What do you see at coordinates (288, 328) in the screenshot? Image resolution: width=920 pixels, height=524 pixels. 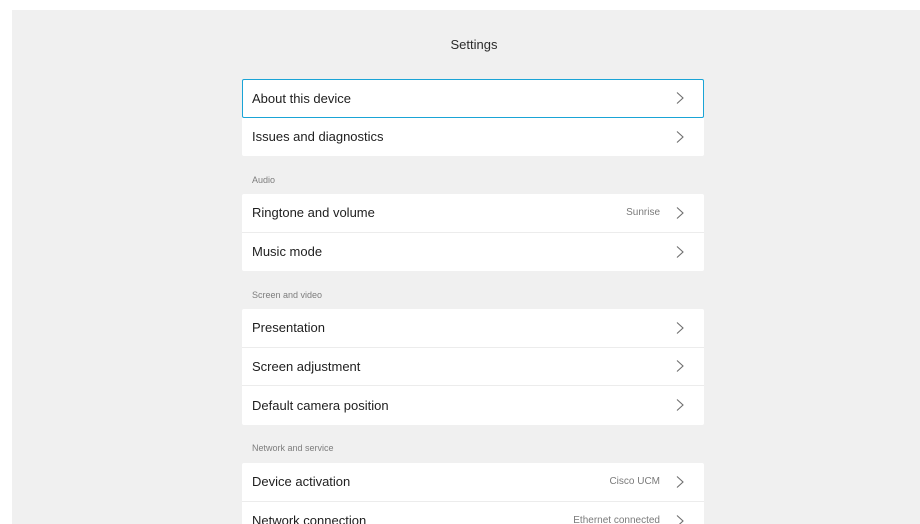 I see `settings-item-label: Presentation` at bounding box center [288, 328].